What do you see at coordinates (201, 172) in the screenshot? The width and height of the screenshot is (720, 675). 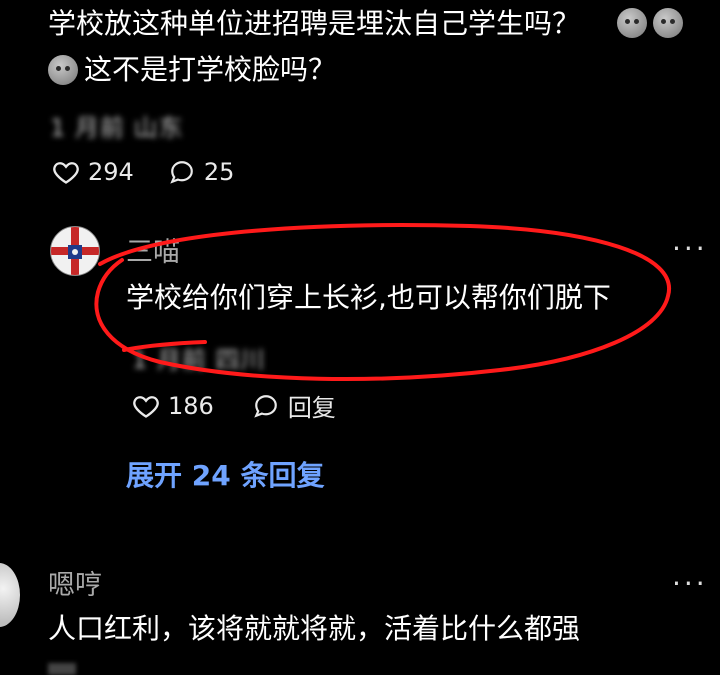 I see `reply-count-button: 25` at bounding box center [201, 172].